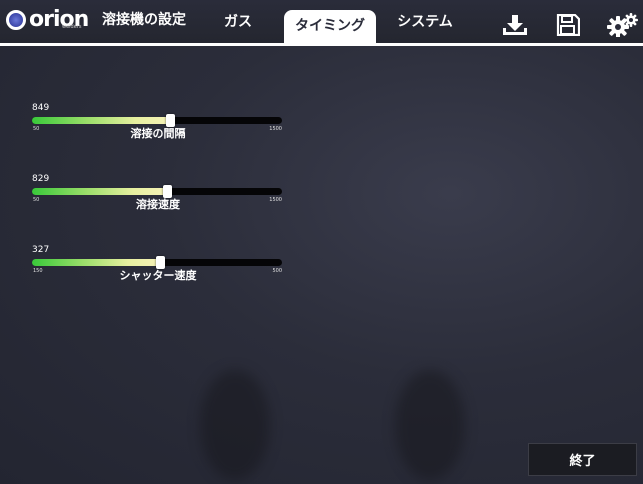 The image size is (643, 484). What do you see at coordinates (41, 179) in the screenshot?
I see `slider-value: 829` at bounding box center [41, 179].